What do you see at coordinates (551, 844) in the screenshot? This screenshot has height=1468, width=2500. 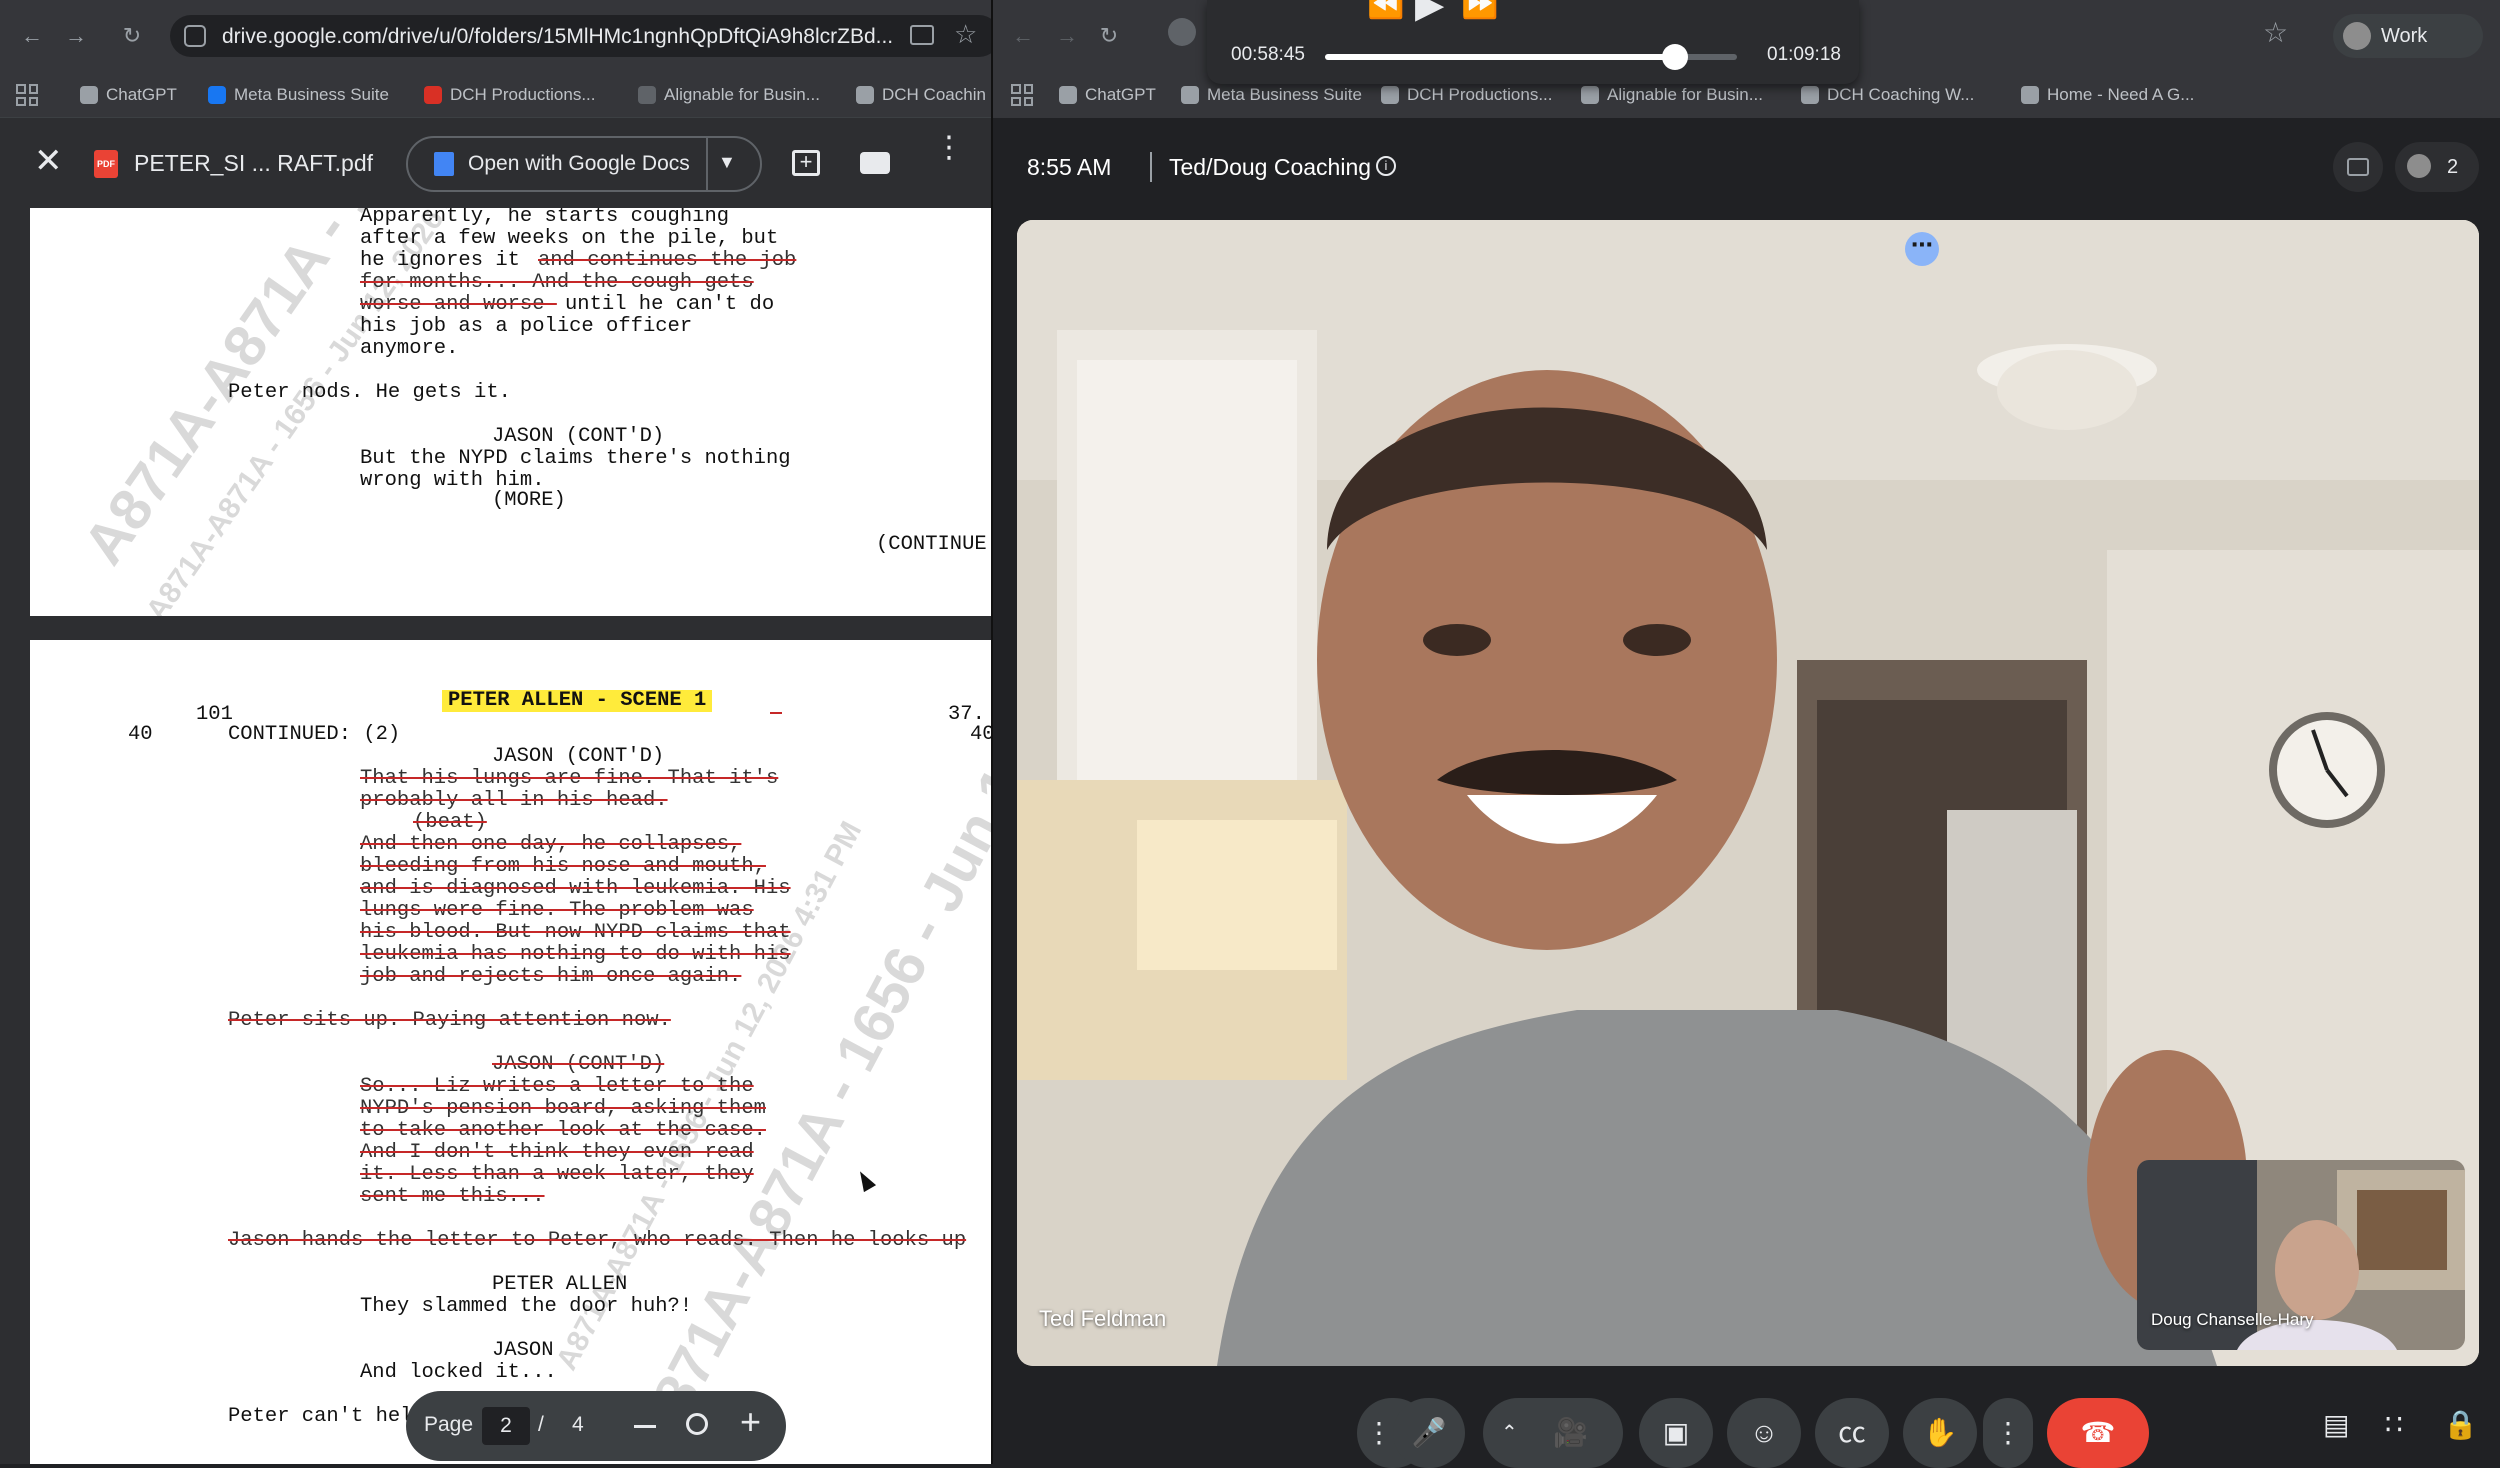 I see `script-line: And then one day, he collapses,` at bounding box center [551, 844].